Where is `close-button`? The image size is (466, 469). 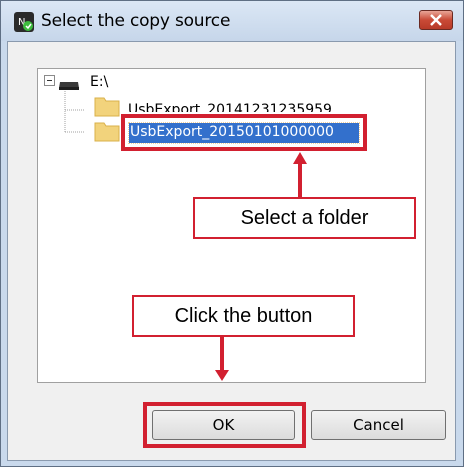
close-button is located at coordinates (436, 20).